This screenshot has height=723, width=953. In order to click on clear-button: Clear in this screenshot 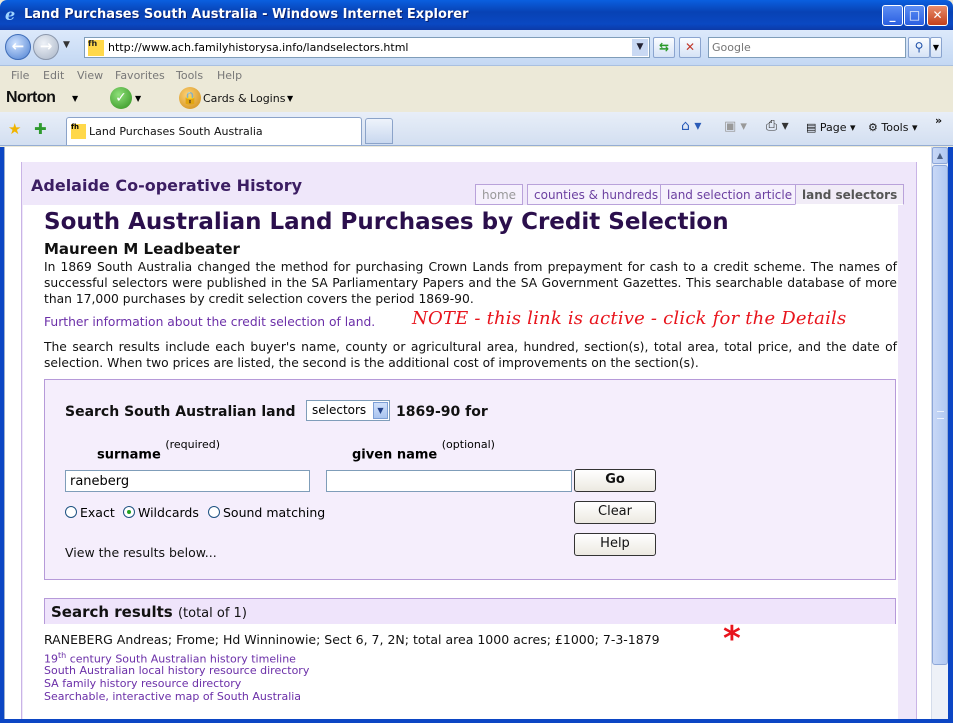, I will do `click(615, 512)`.